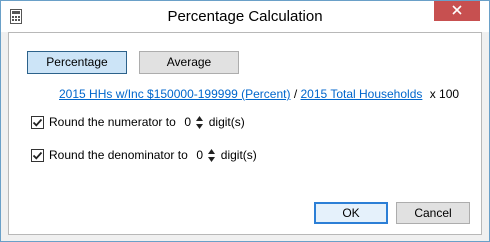 The image size is (490, 242). What do you see at coordinates (188, 122) in the screenshot?
I see `round-numerator-value: 0` at bounding box center [188, 122].